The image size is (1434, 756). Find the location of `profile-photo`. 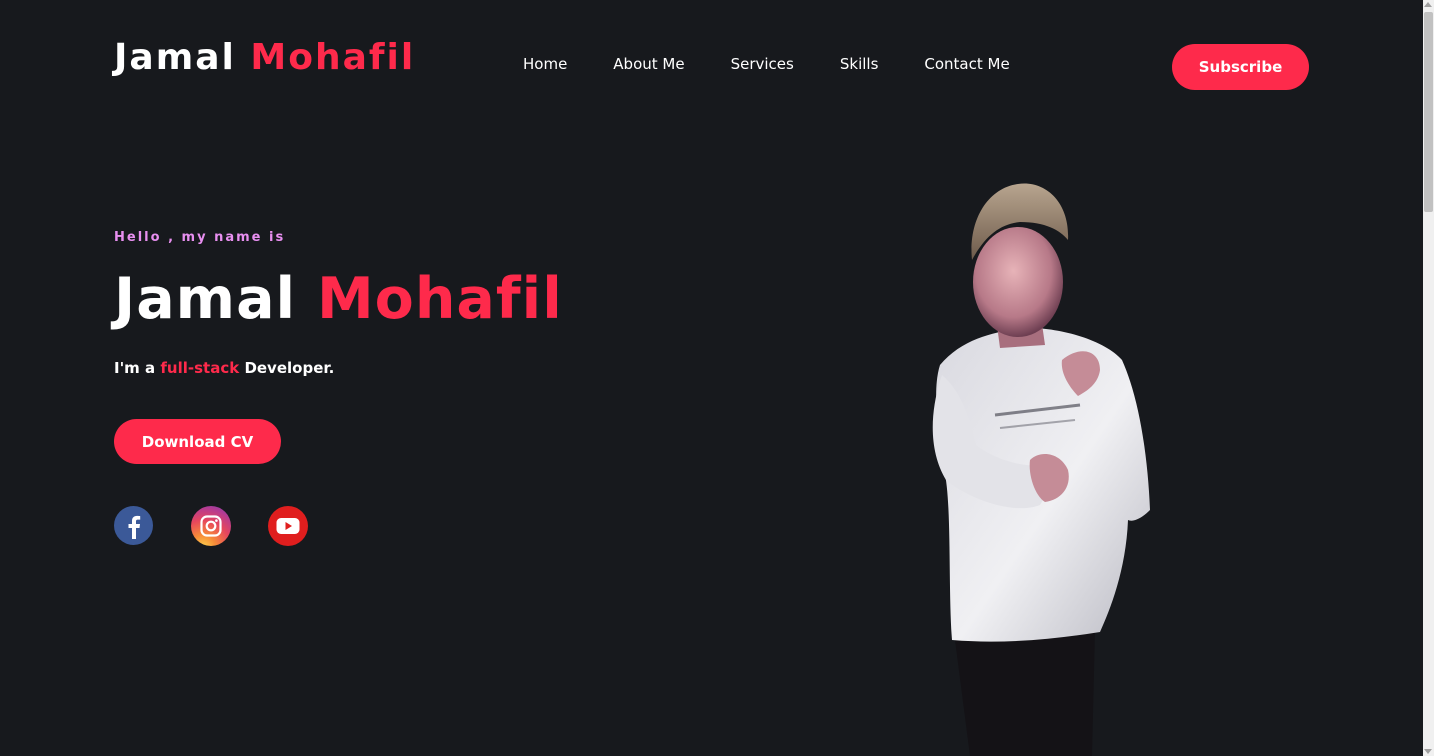

profile-photo is located at coordinates (1041, 469).